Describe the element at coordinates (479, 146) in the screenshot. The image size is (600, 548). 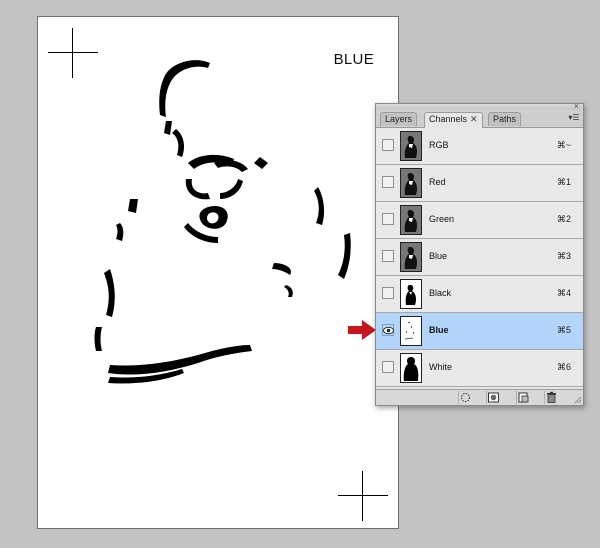
I see `channel-row-rgb: RGB ⌘~` at that location.